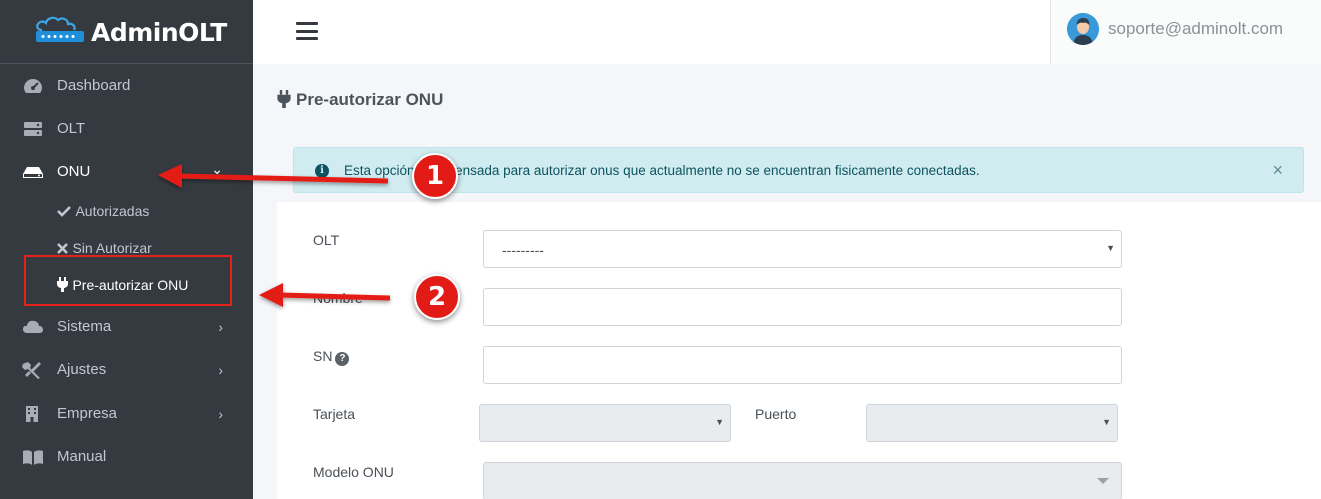  Describe the element at coordinates (437, 297) in the screenshot. I see `callout-badge-2: 2` at that location.